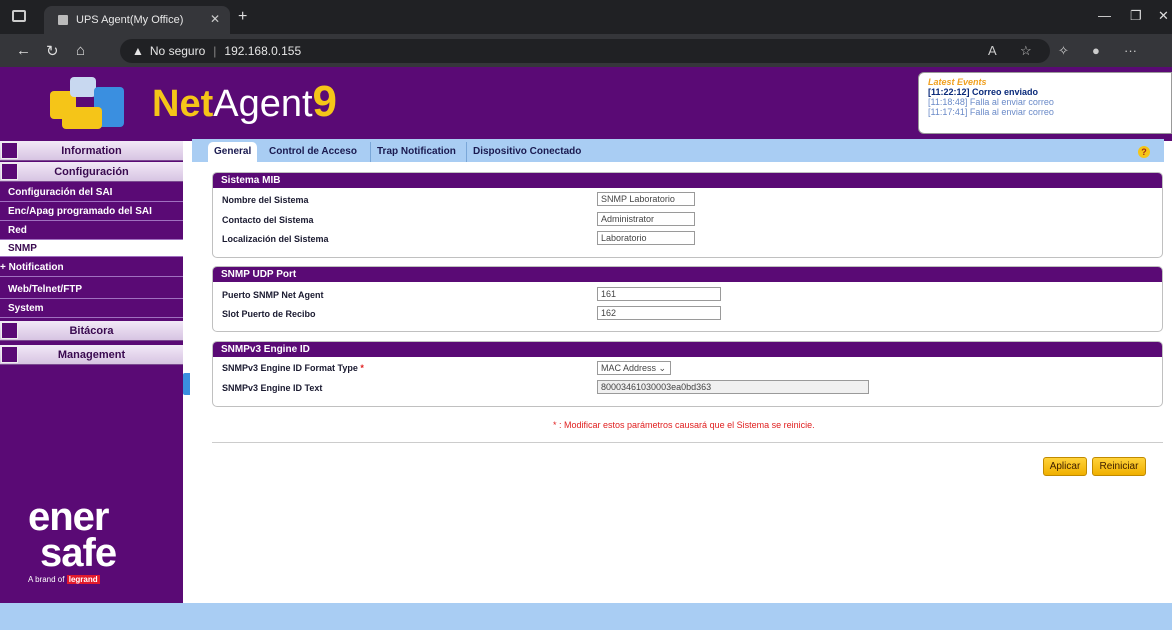  I want to click on sidebar-item-snmp: SNMP, so click(91, 248).